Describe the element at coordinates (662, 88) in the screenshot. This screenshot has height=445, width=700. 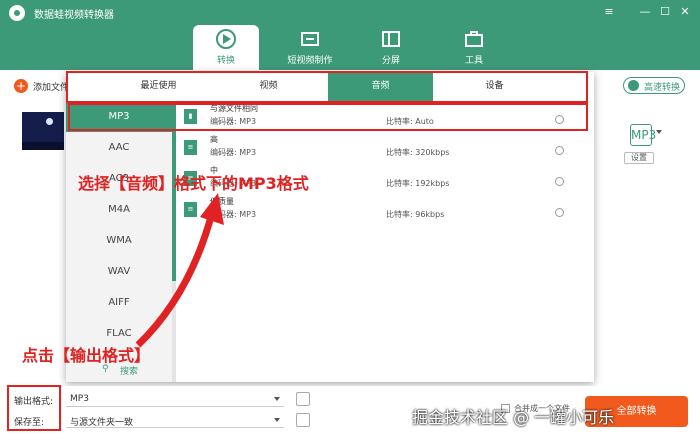
I see `high-speed-label: 高速转换` at that location.